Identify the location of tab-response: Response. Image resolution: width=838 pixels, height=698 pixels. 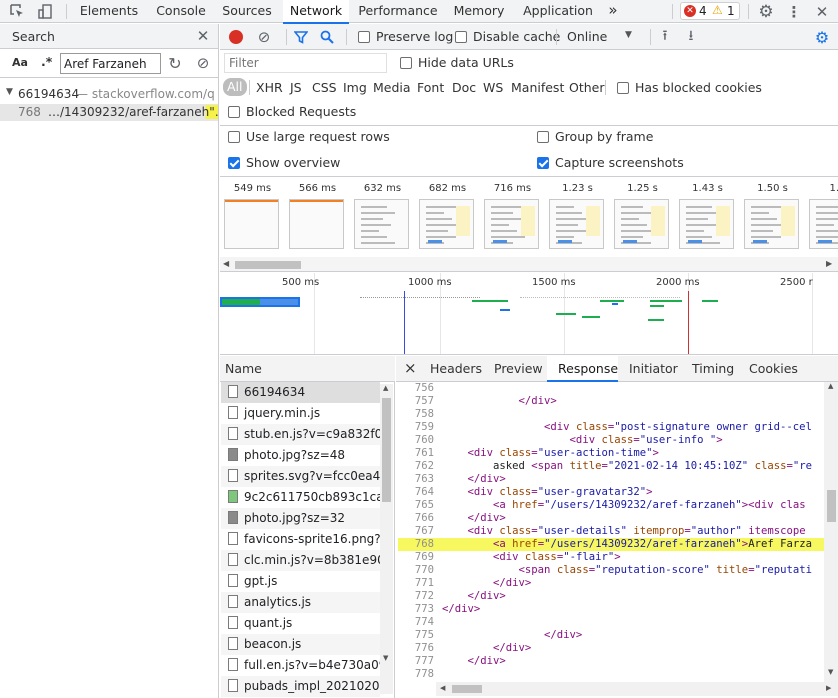
(588, 368).